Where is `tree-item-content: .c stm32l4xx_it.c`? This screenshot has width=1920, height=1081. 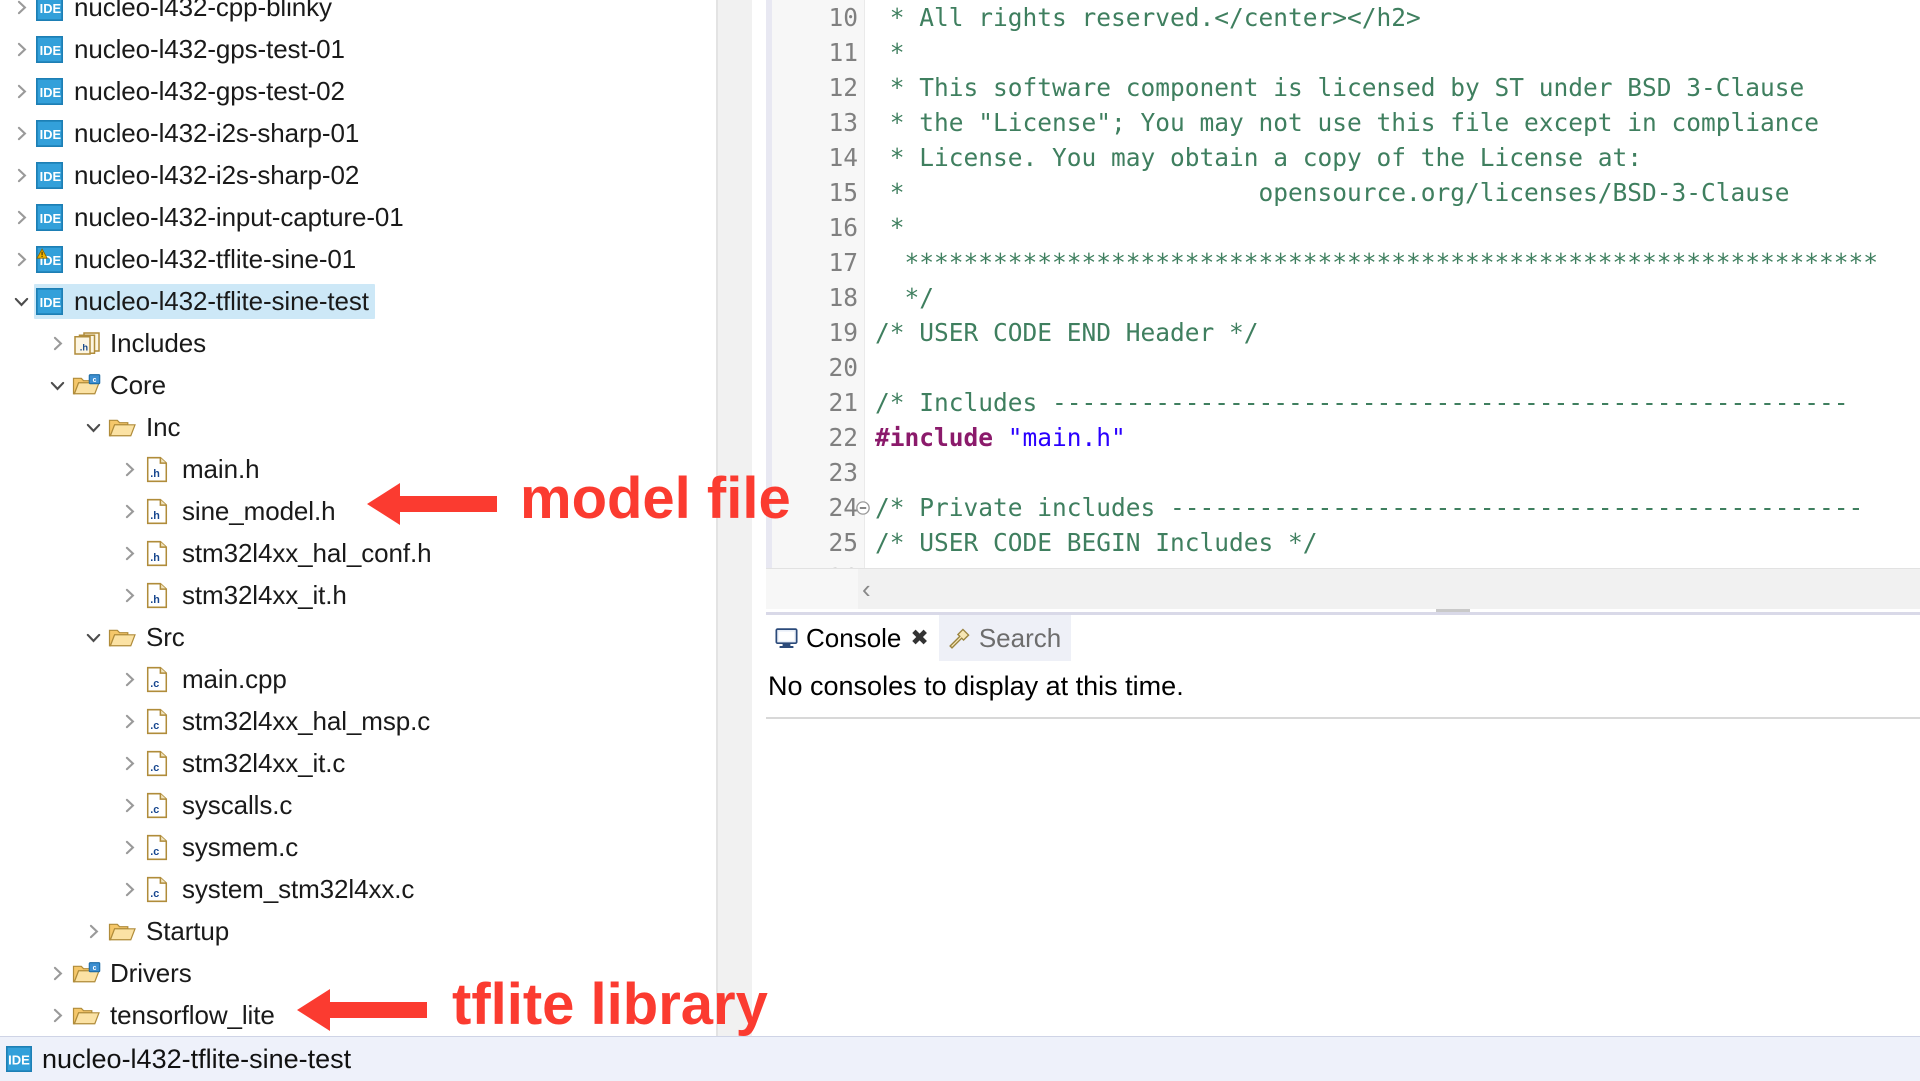 tree-item-content: .c stm32l4xx_it.c is located at coordinates (246, 763).